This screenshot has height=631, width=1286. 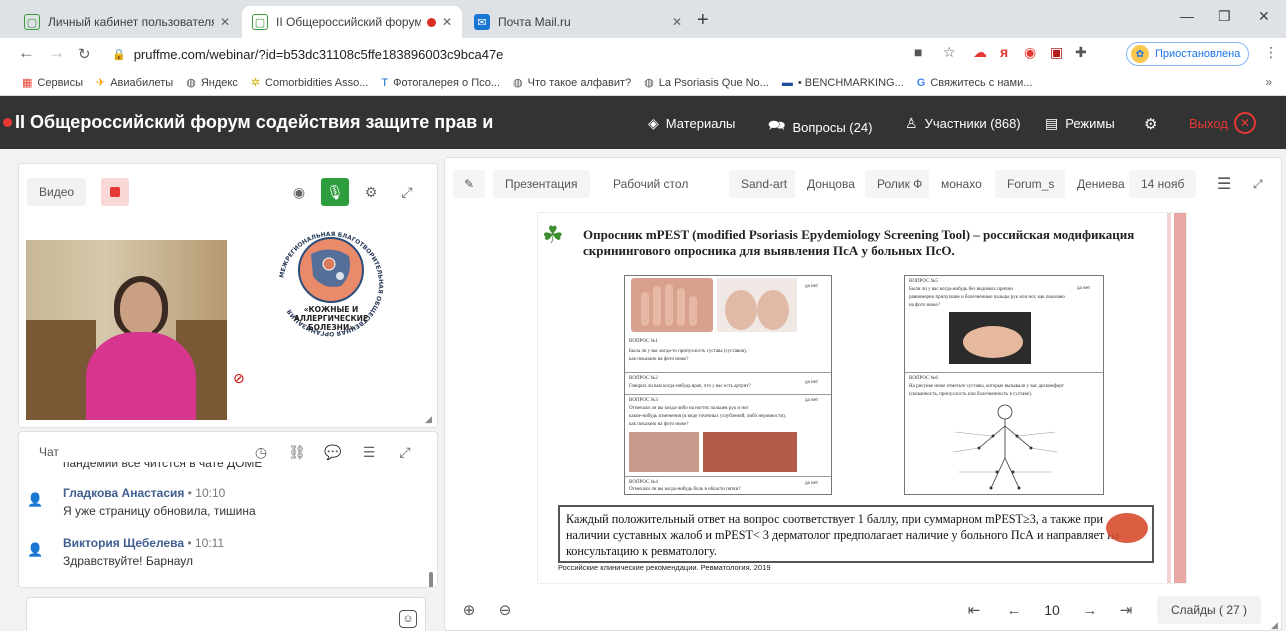 What do you see at coordinates (163, 466) in the screenshot?
I see `chat-partial-message: пандемии все читстся в чате ДОМЕ` at bounding box center [163, 466].